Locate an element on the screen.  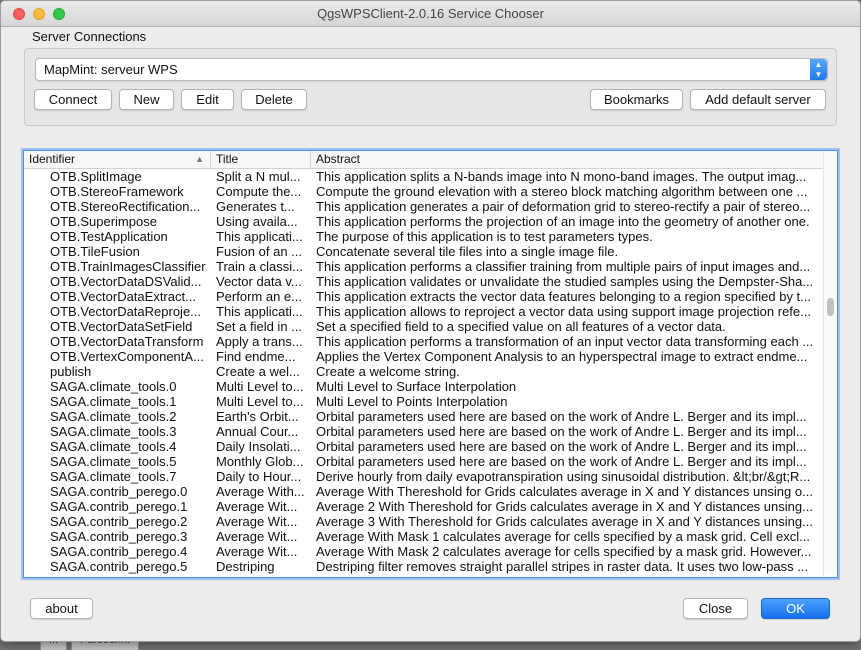
cell-identifier: SAGA.climate_tools.4 is located at coordinates (113, 446).